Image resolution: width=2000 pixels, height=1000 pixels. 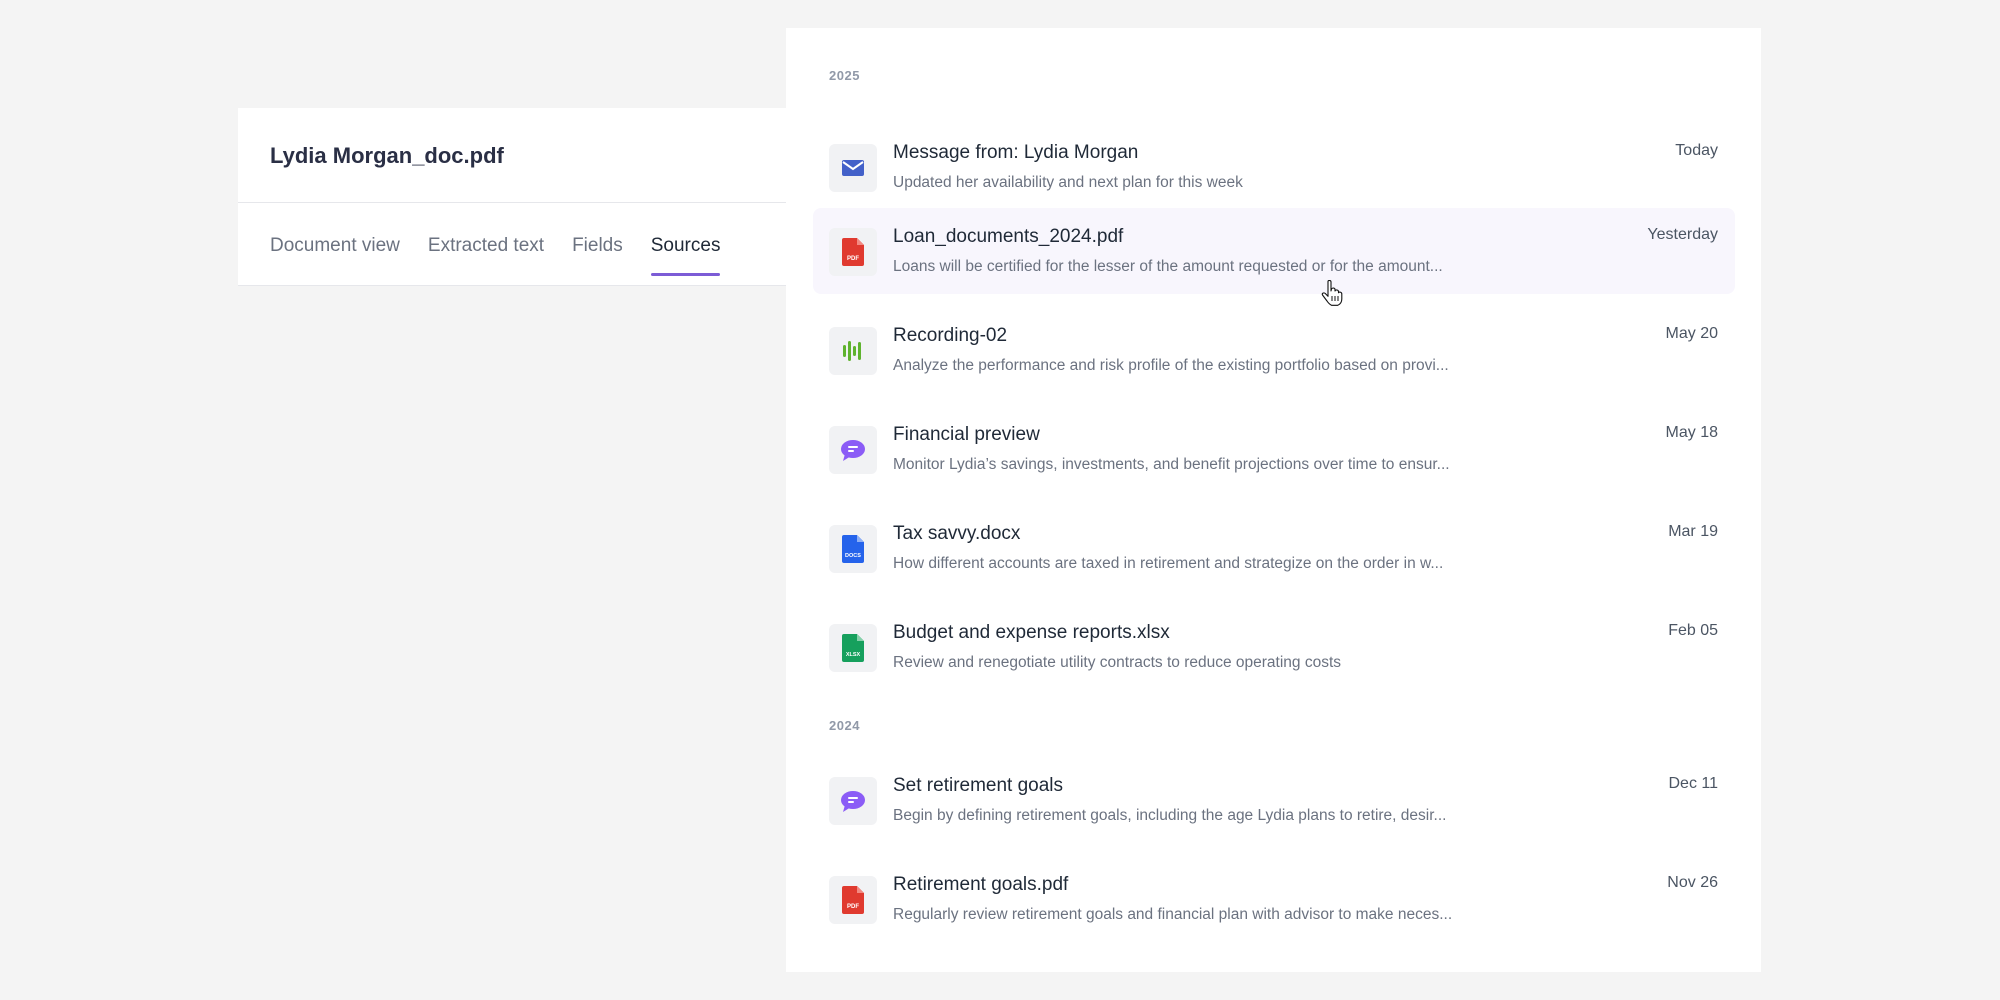 I want to click on source-date: Dec 11, so click(x=1693, y=783).